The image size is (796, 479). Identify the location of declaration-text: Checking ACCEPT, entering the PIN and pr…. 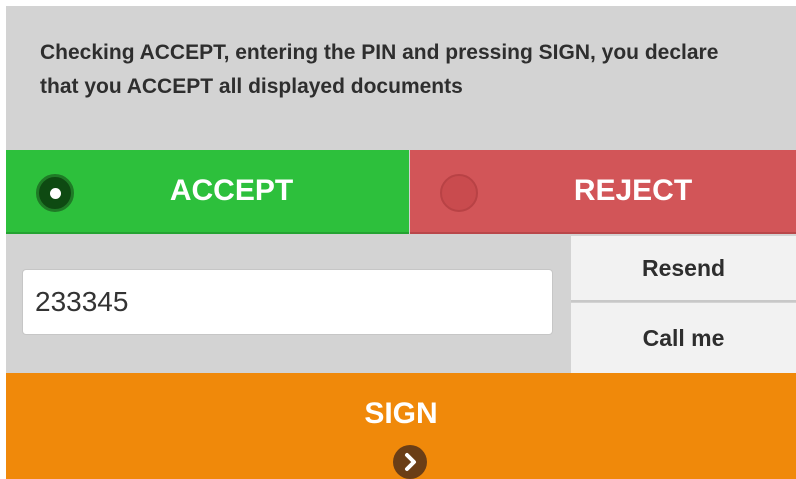
(379, 69).